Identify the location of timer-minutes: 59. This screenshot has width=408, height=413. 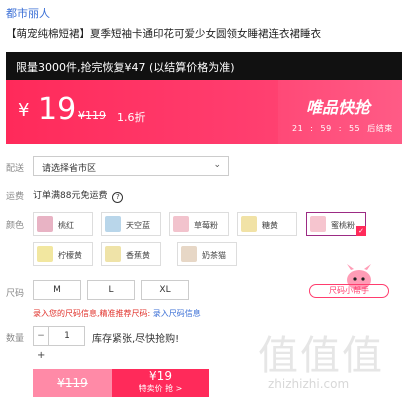
(326, 128).